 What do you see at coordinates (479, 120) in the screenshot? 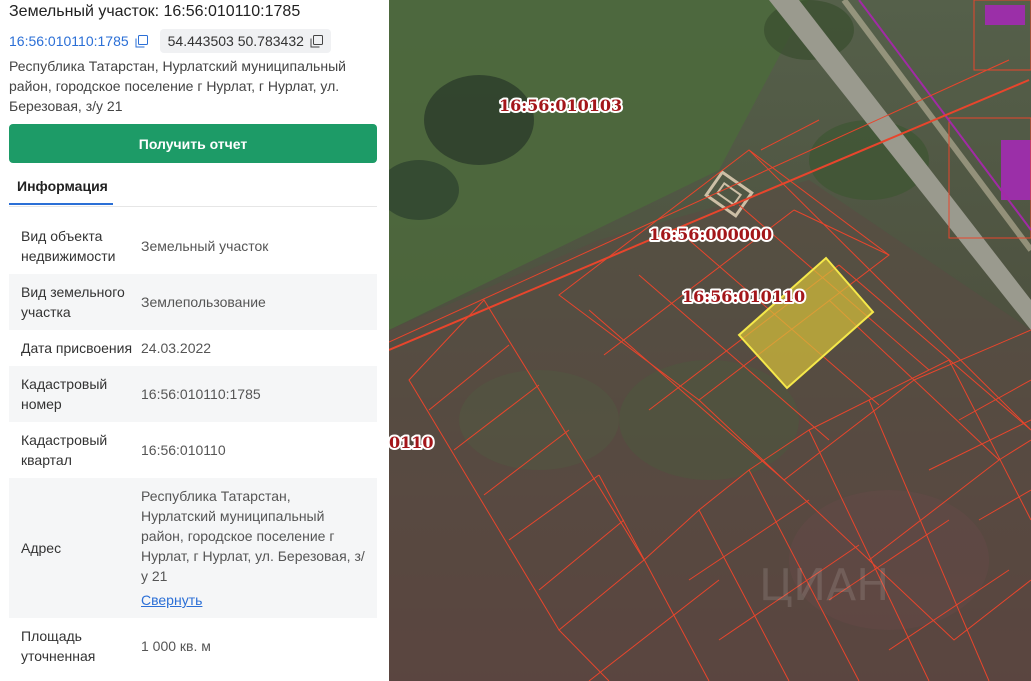
I see `tree-cluster` at bounding box center [479, 120].